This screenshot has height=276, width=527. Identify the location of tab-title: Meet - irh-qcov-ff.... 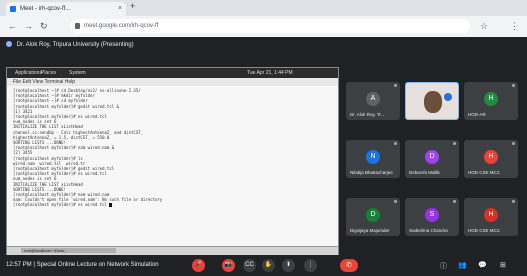
(45, 9).